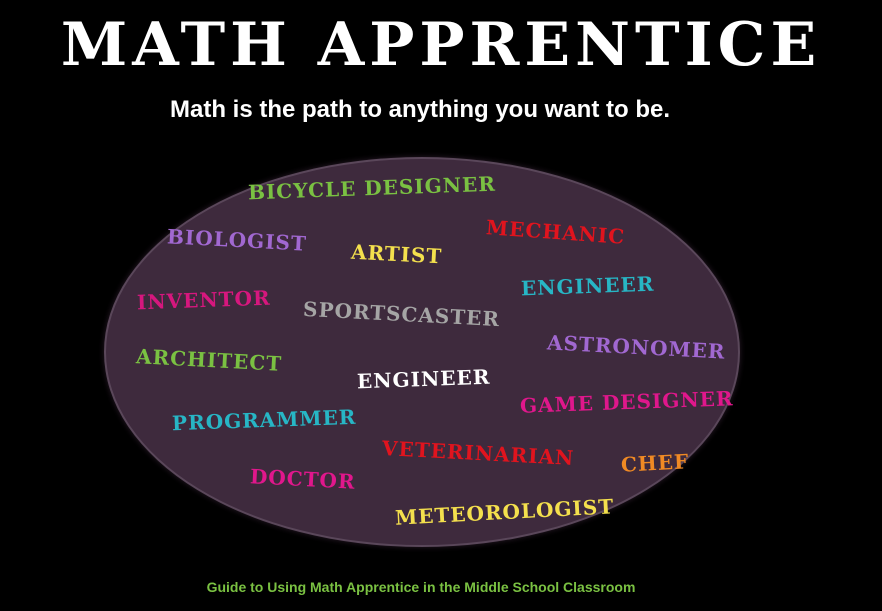 The width and height of the screenshot is (882, 611). I want to click on career-artist: ARTIST, so click(396, 254).